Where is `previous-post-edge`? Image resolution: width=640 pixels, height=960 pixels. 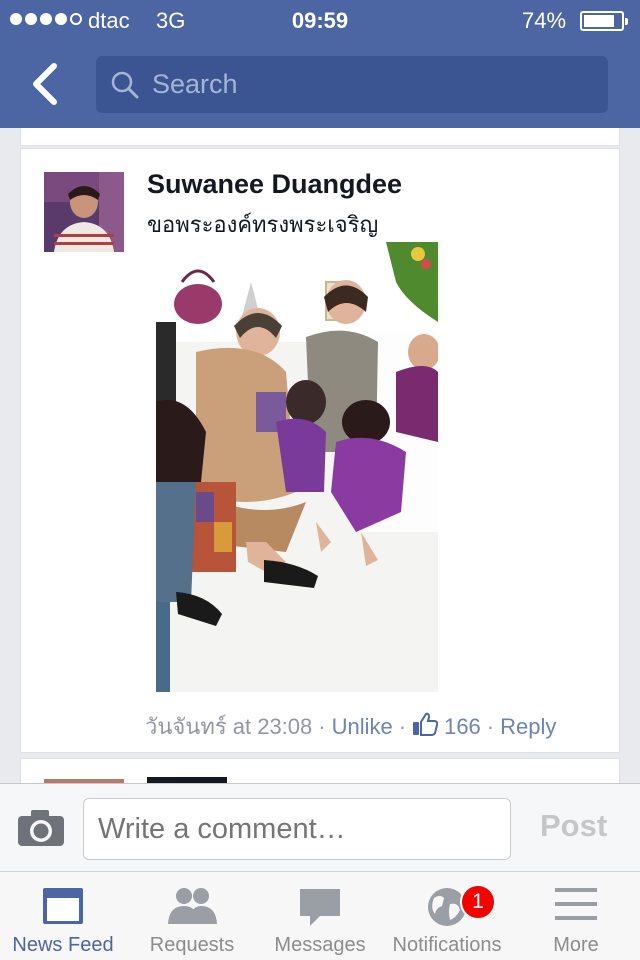
previous-post-edge is located at coordinates (320, 137).